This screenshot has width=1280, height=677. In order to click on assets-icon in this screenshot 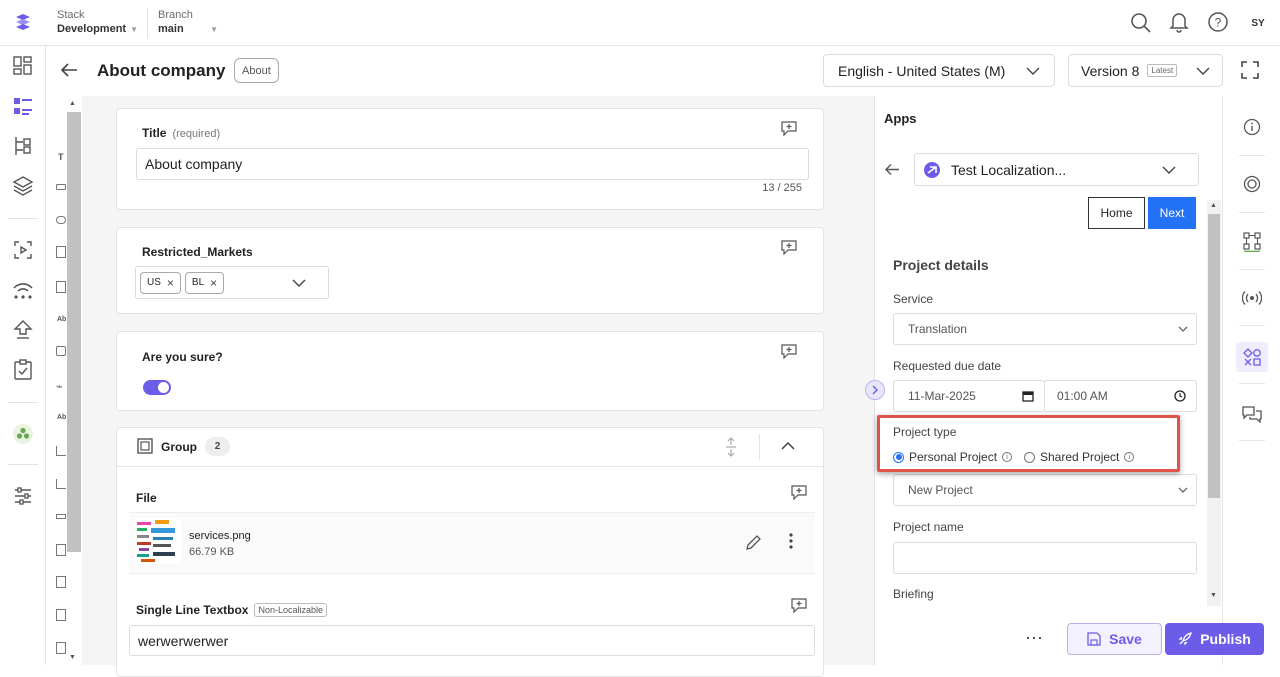, I will do `click(23, 186)`.